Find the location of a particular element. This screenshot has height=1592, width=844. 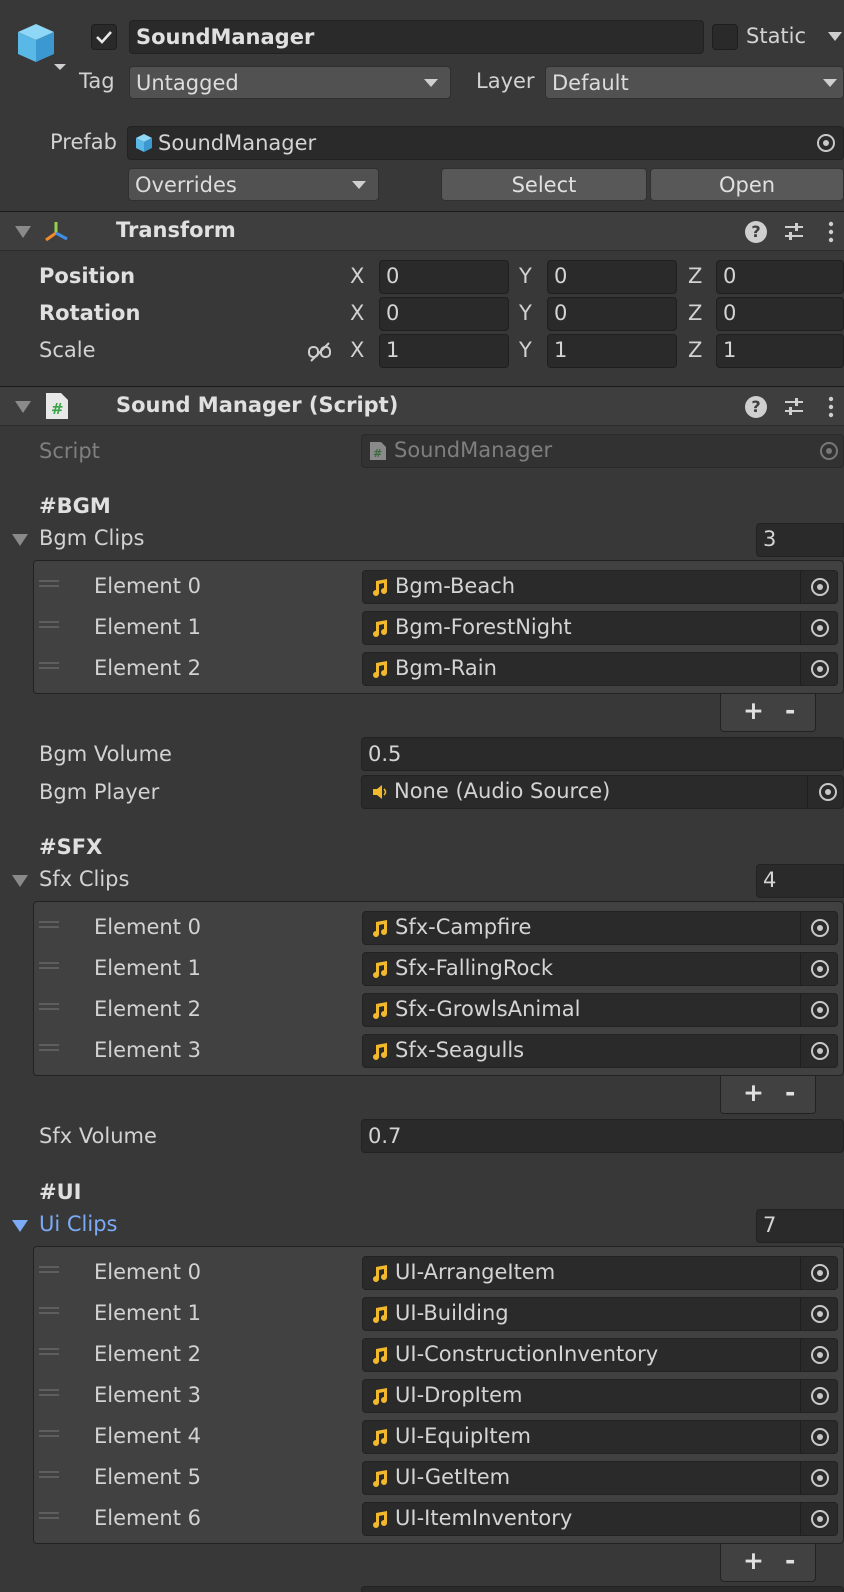

position-y-axis: Y is located at coordinates (525, 276).